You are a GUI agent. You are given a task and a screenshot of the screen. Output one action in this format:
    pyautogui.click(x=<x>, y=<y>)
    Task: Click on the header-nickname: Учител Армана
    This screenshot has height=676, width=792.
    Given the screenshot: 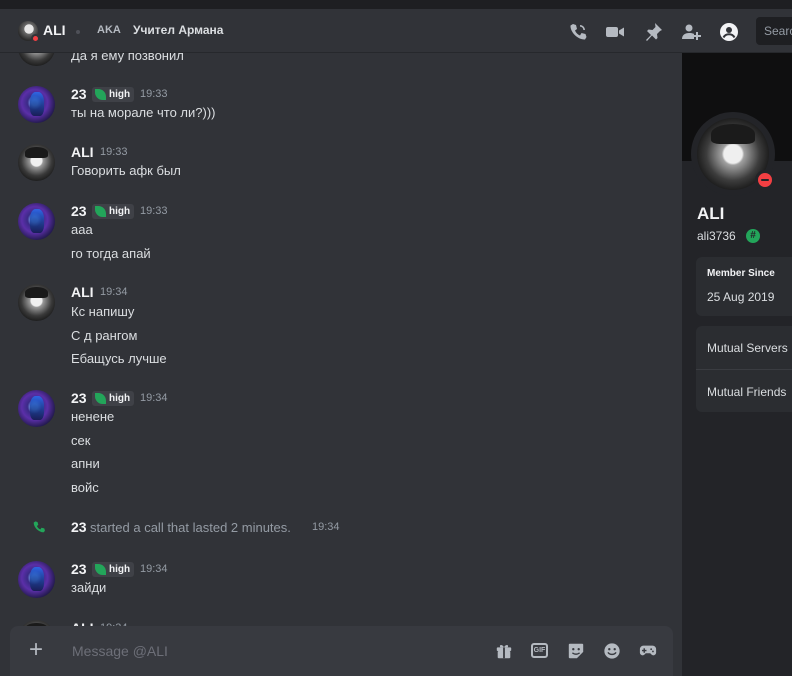 What is the action you would take?
    pyautogui.click(x=178, y=30)
    